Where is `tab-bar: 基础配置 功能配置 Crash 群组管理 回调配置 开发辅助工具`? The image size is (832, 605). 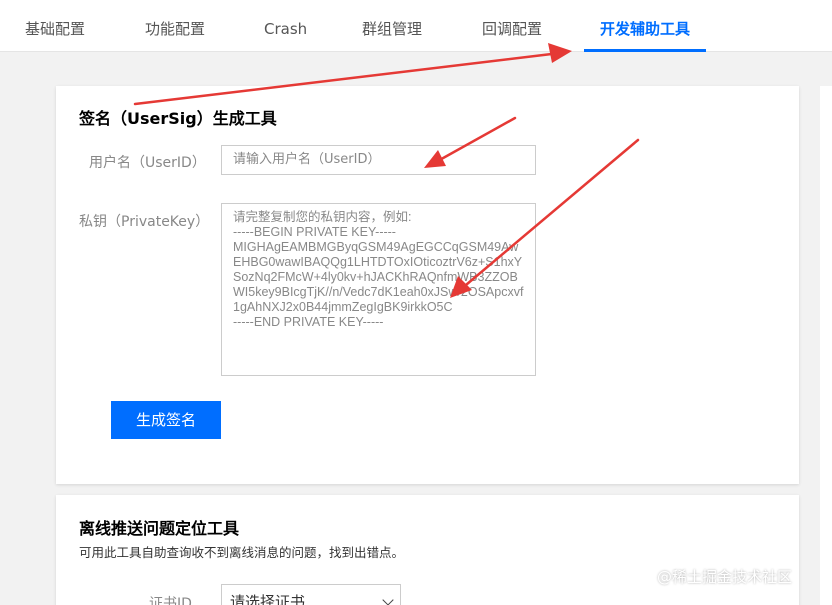
tab-bar: 基础配置 功能配置 Crash 群组管理 回调配置 开发辅助工具 is located at coordinates (416, 26).